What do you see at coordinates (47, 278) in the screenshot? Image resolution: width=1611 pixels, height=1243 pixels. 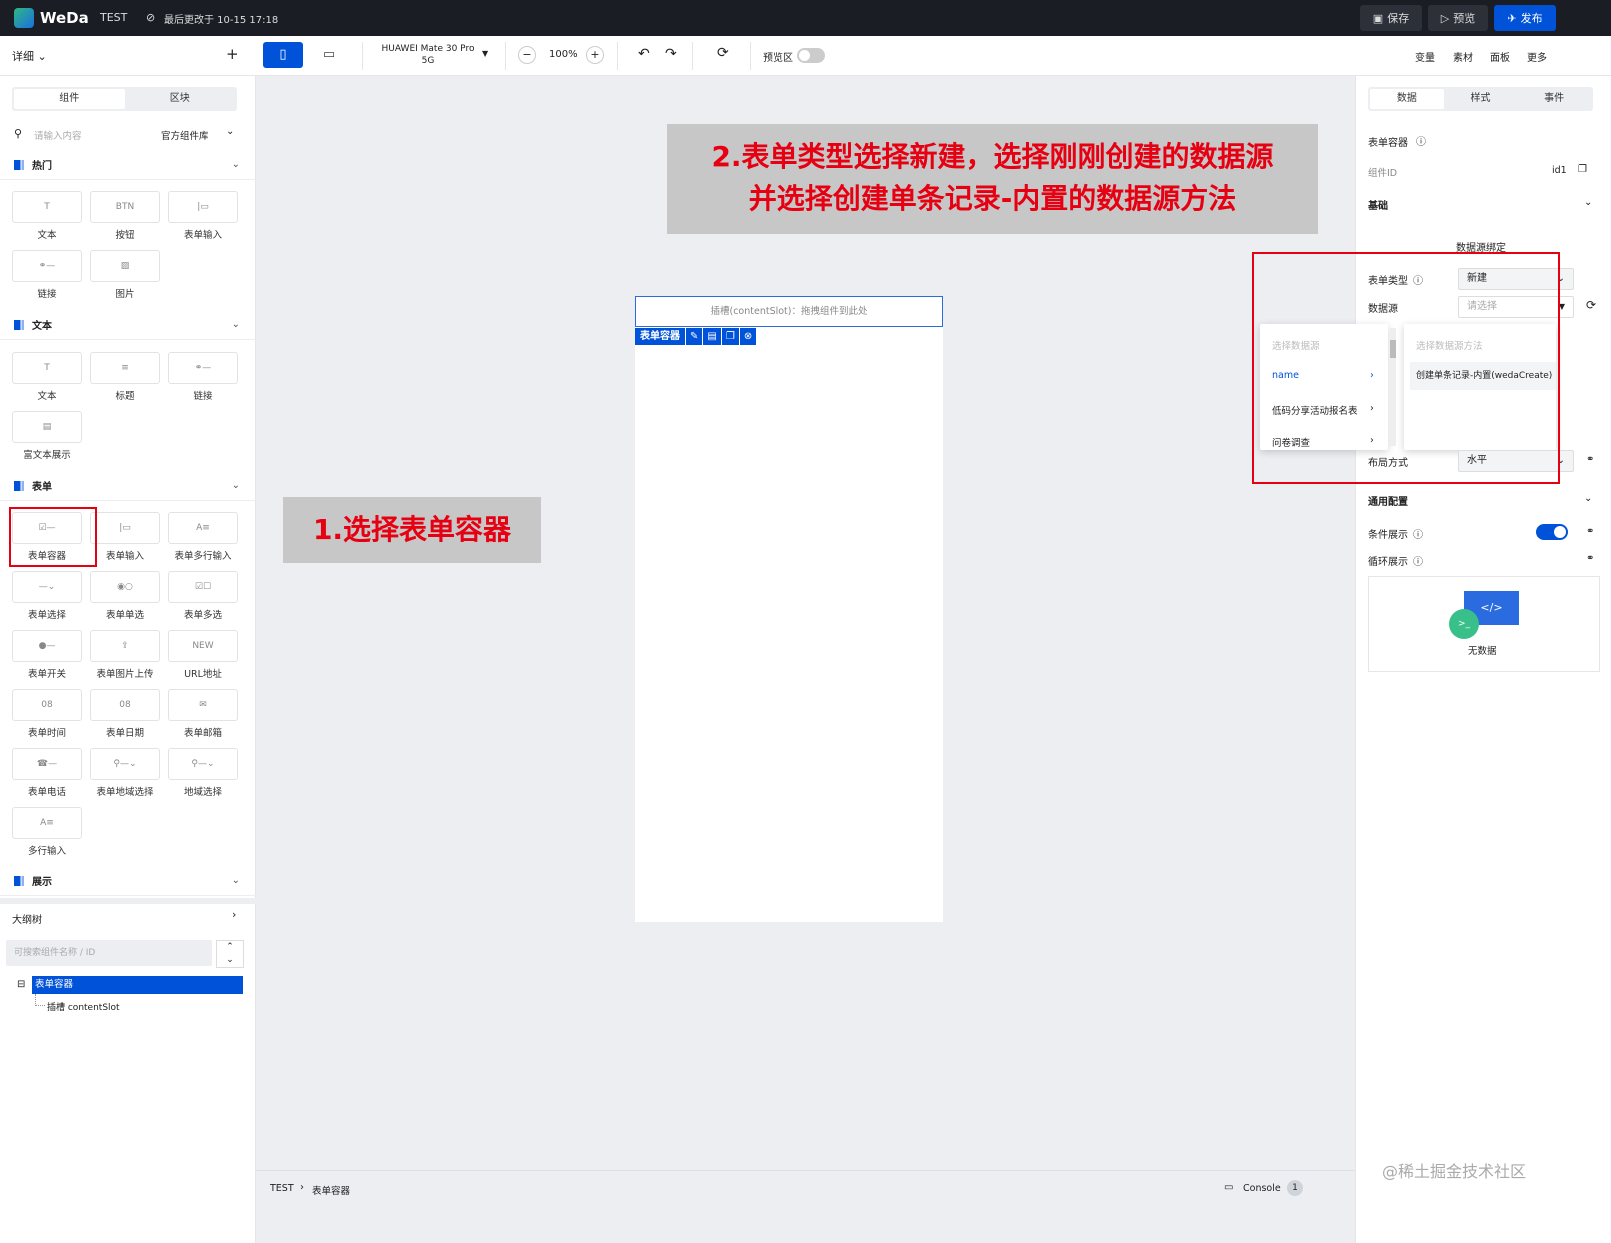 I see `comp-link: ⚭— 链接` at bounding box center [47, 278].